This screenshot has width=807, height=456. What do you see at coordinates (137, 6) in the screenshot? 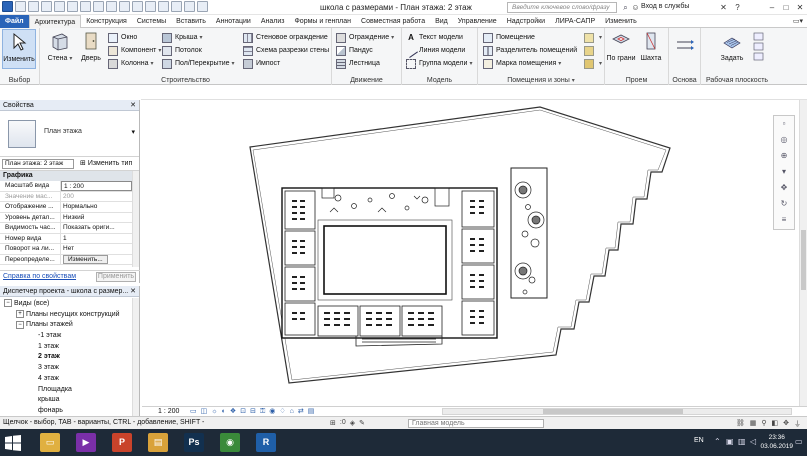
I see `text-icon` at bounding box center [137, 6].